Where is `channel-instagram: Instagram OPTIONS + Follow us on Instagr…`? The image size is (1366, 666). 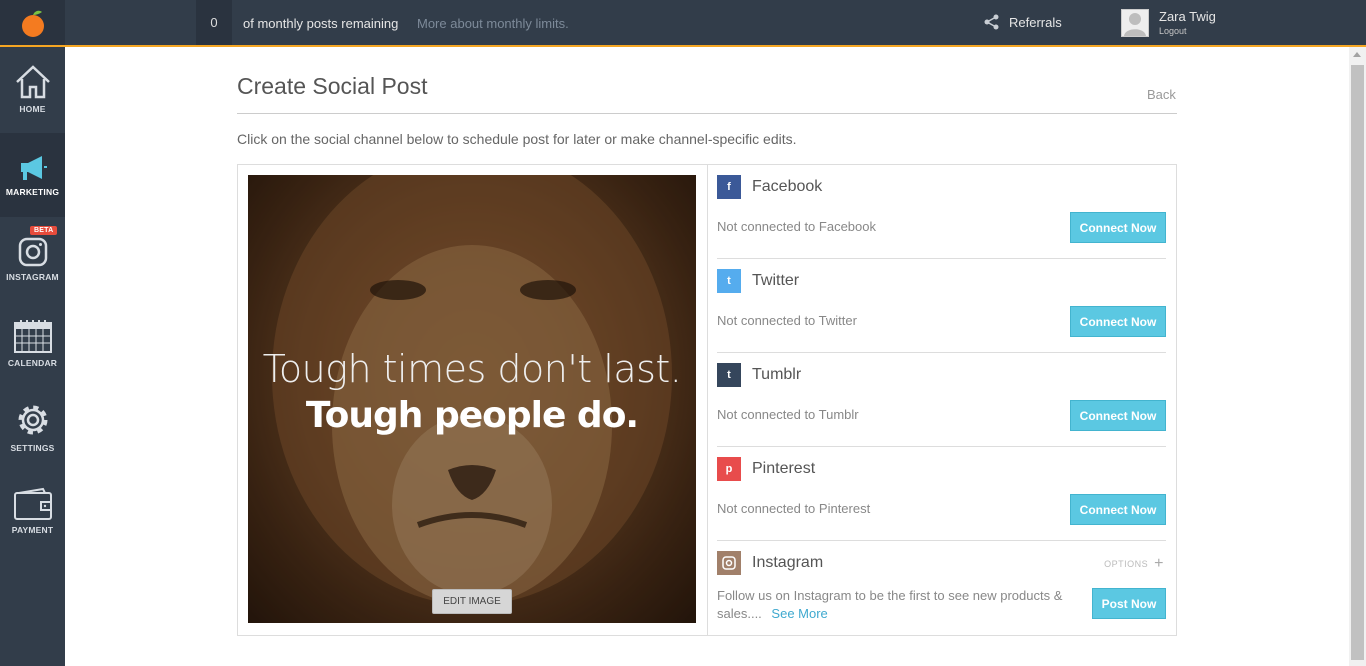
channel-instagram: Instagram OPTIONS + Follow us on Instagr… is located at coordinates (941, 586).